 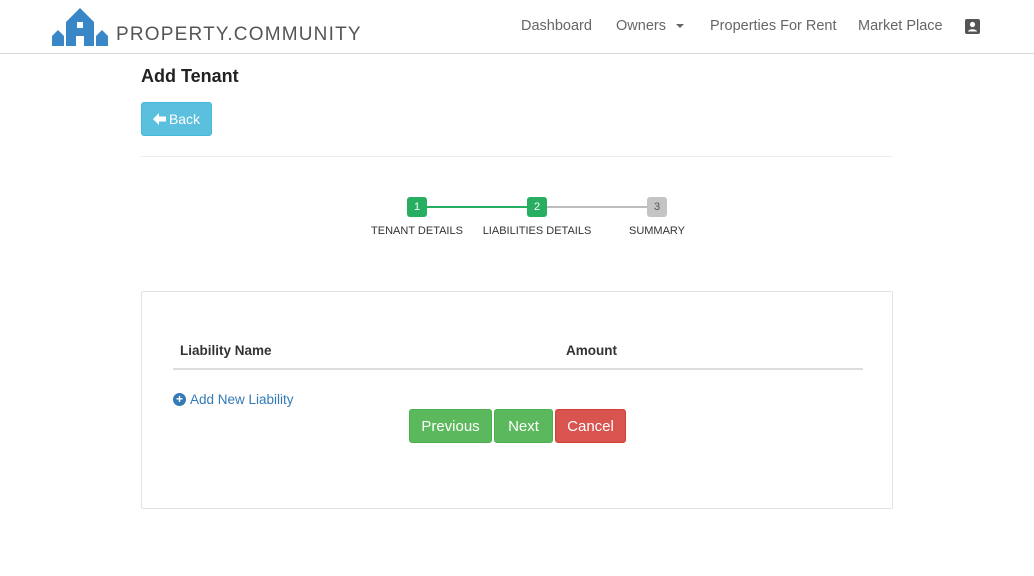 I want to click on back-button: Back, so click(x=176, y=119).